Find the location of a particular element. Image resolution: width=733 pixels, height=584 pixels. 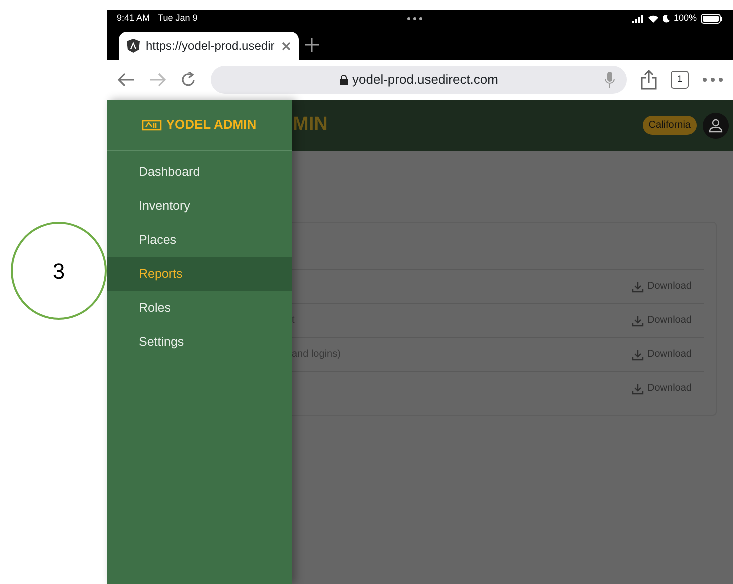

callout-number: 3 is located at coordinates (59, 271).